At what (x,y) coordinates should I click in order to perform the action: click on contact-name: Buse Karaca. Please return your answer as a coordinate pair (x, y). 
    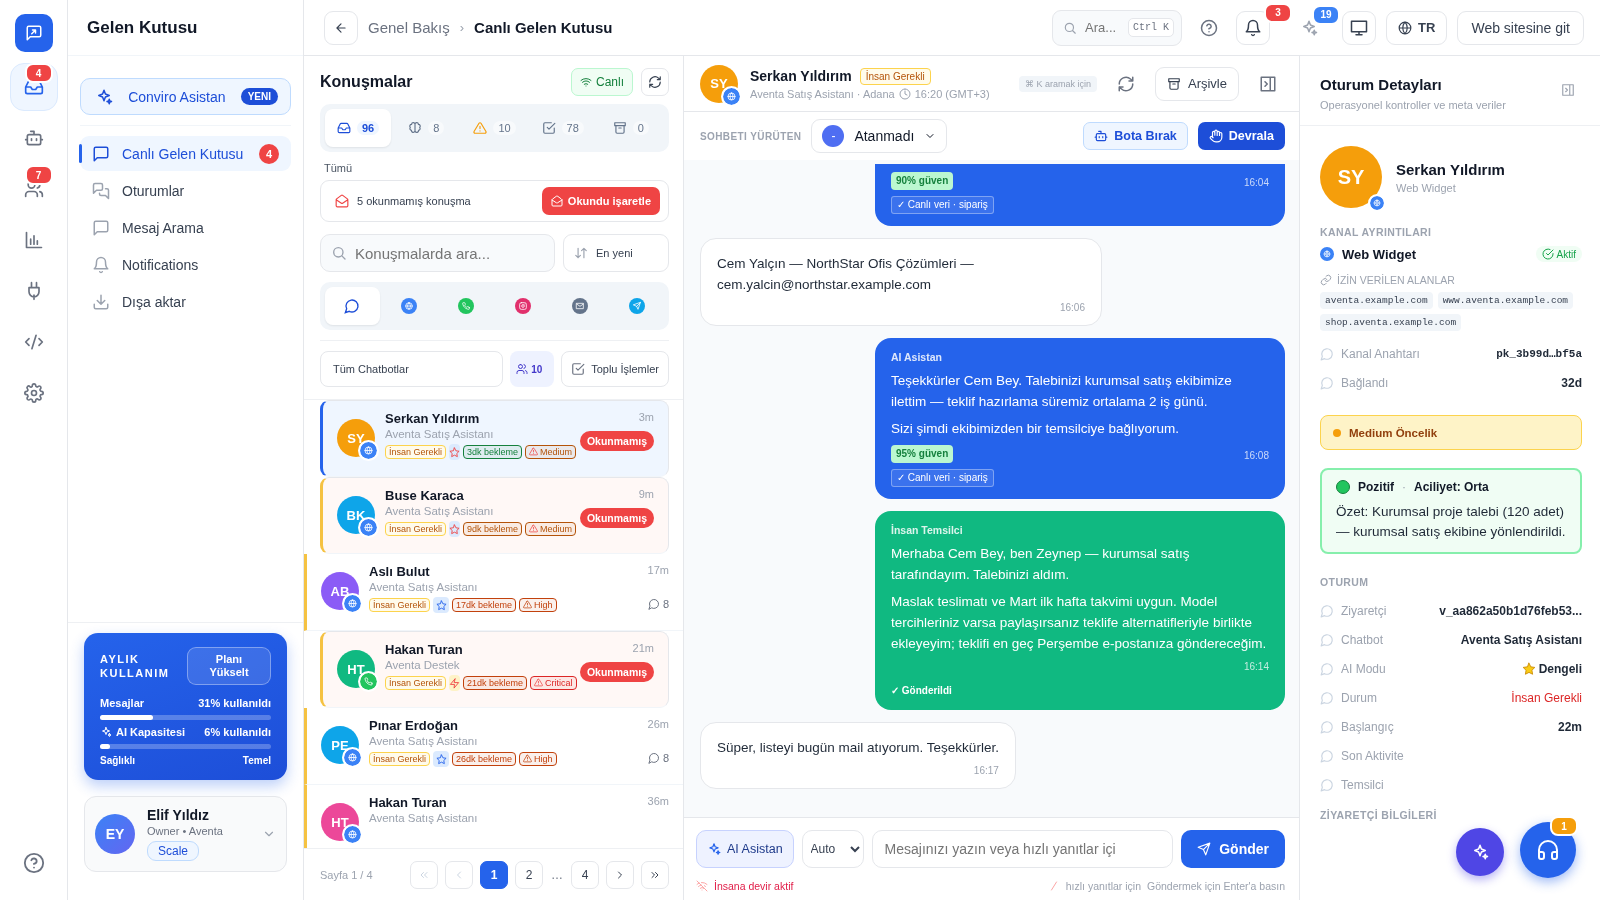
    Looking at the image, I should click on (425, 495).